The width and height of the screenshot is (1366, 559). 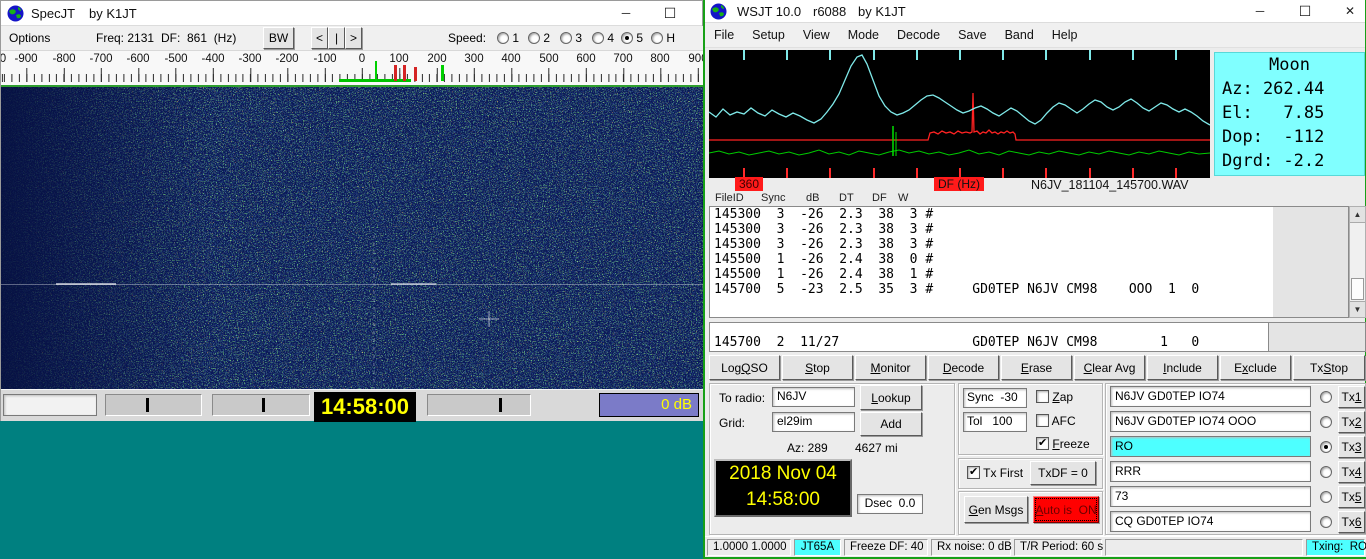 What do you see at coordinates (817, 367) in the screenshot?
I see `stop-button: Stop` at bounding box center [817, 367].